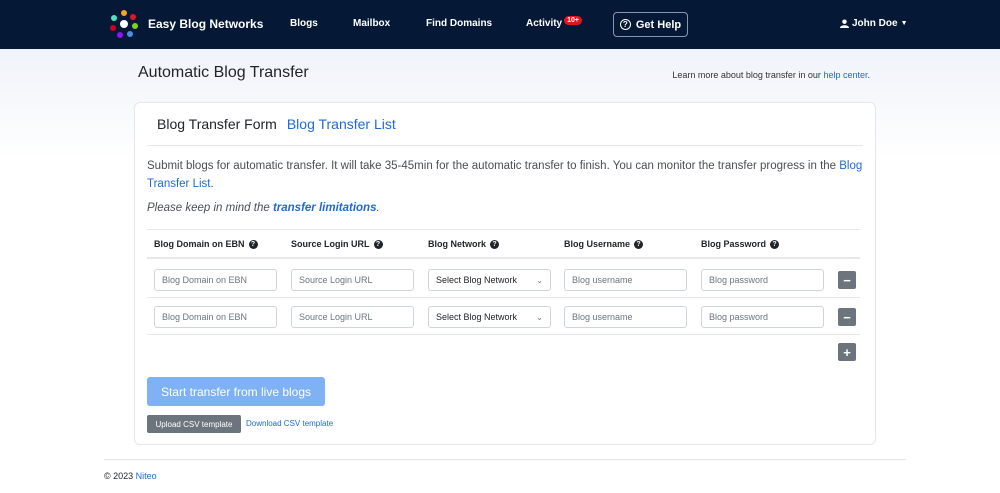  Describe the element at coordinates (844, 23) in the screenshot. I see `user-icon` at that location.